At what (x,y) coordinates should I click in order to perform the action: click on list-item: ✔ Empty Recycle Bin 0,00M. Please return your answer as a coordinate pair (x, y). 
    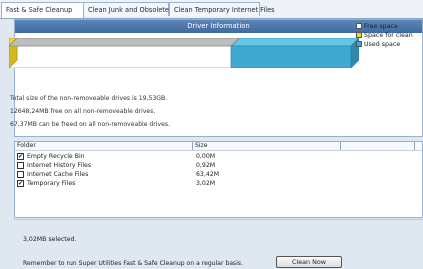
    Looking at the image, I should click on (182, 156).